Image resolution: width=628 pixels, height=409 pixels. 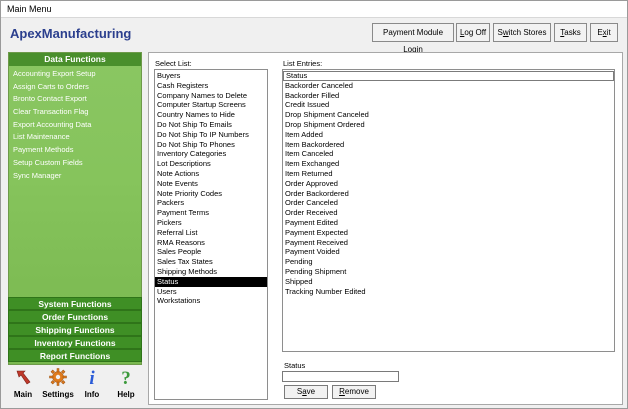 I want to click on list-item: Do Not Ship To Phones, so click(x=211, y=145).